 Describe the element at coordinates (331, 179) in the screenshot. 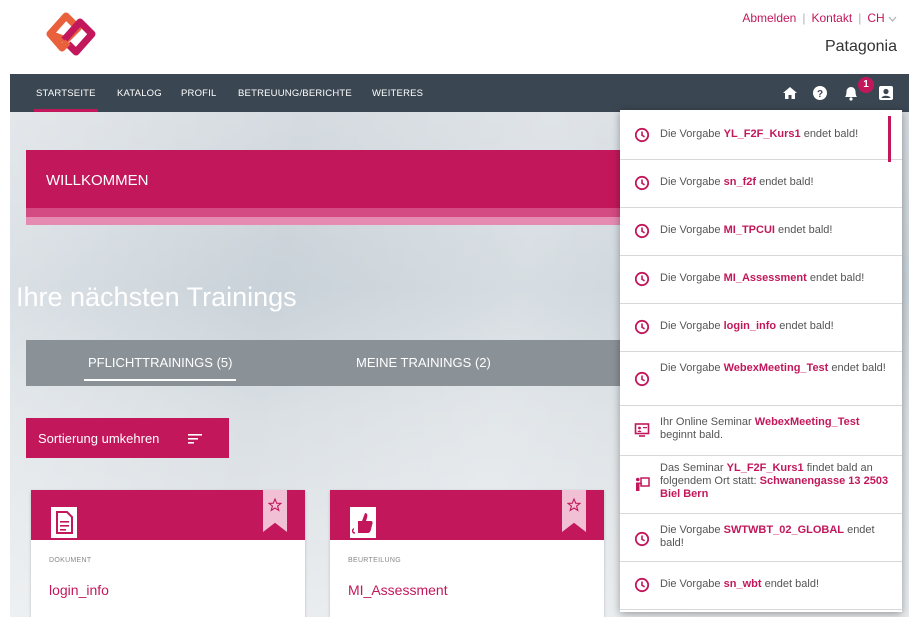

I see `welcome-banner: WILLKOMMEN` at that location.